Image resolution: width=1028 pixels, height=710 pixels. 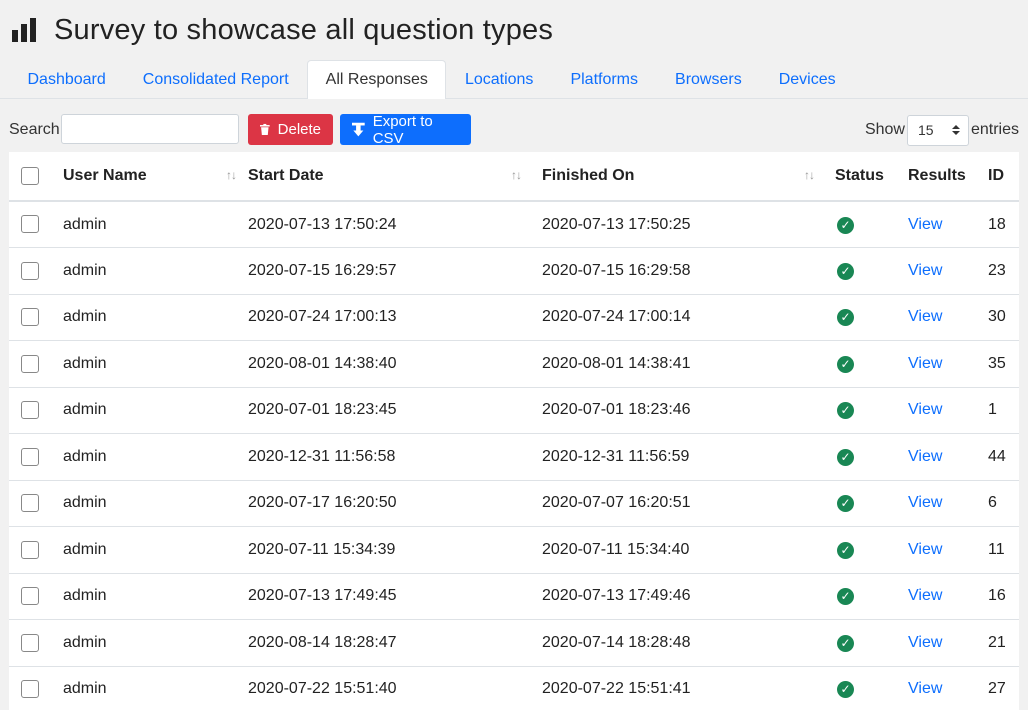 What do you see at coordinates (955, 130) in the screenshot?
I see `up-down-caret-icon` at bounding box center [955, 130].